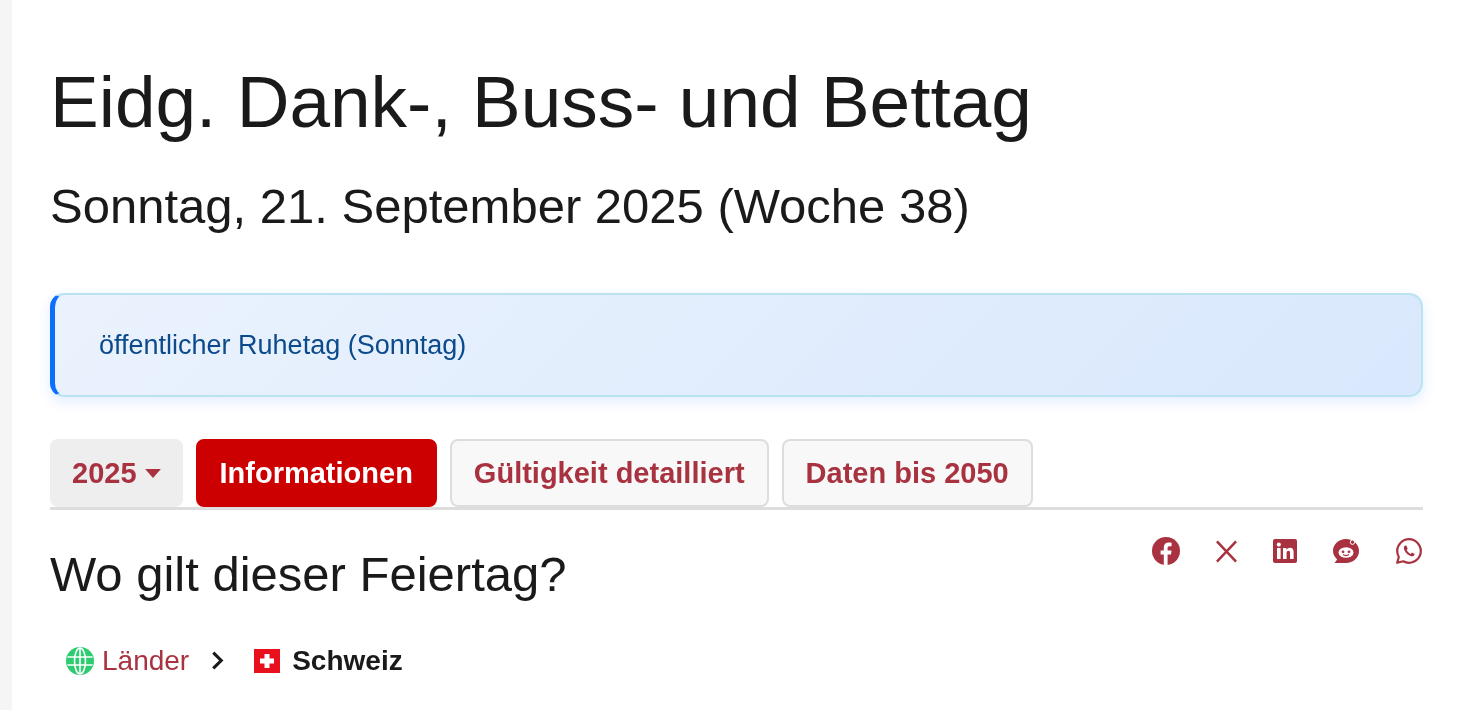 Image resolution: width=1457 pixels, height=710 pixels. Describe the element at coordinates (1346, 551) in the screenshot. I see `reddit-icon` at that location.